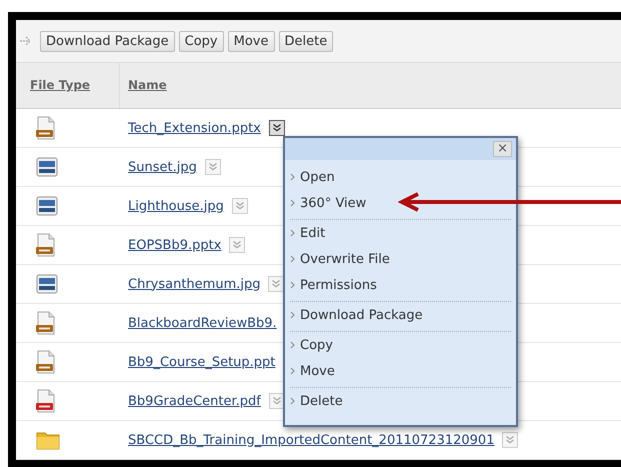 The height and width of the screenshot is (467, 621). I want to click on menu-item: Permissions, so click(333, 285).